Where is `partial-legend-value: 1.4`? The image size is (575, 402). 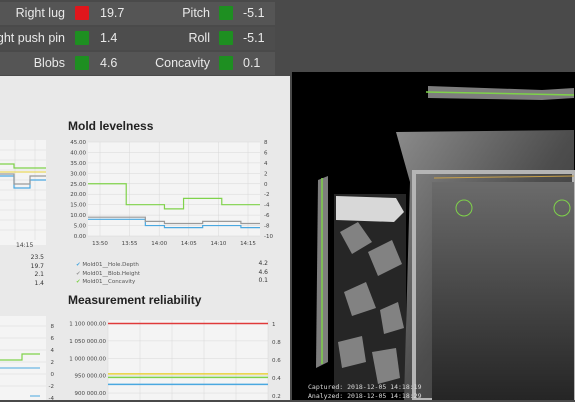
partial-legend-value: 1.4 is located at coordinates (39, 283).